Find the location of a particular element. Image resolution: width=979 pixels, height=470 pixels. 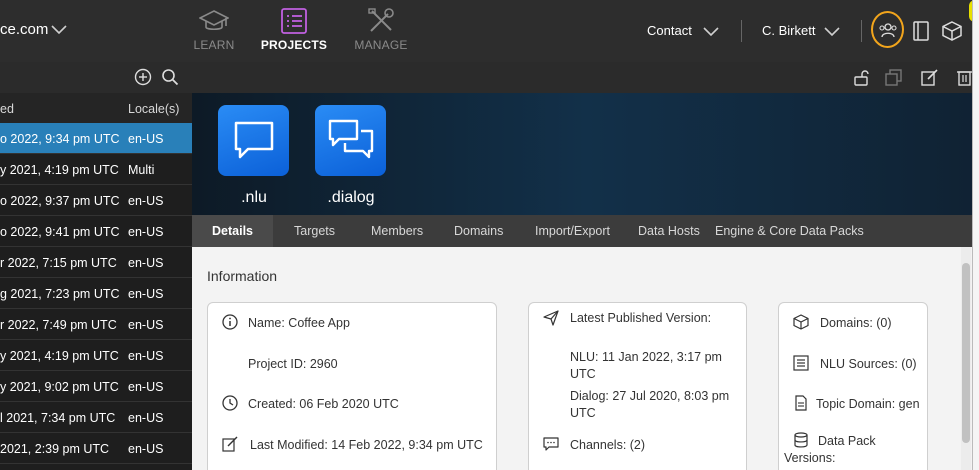

project-row: l 2021, 7:34 pm UTC en-US is located at coordinates (96, 417).